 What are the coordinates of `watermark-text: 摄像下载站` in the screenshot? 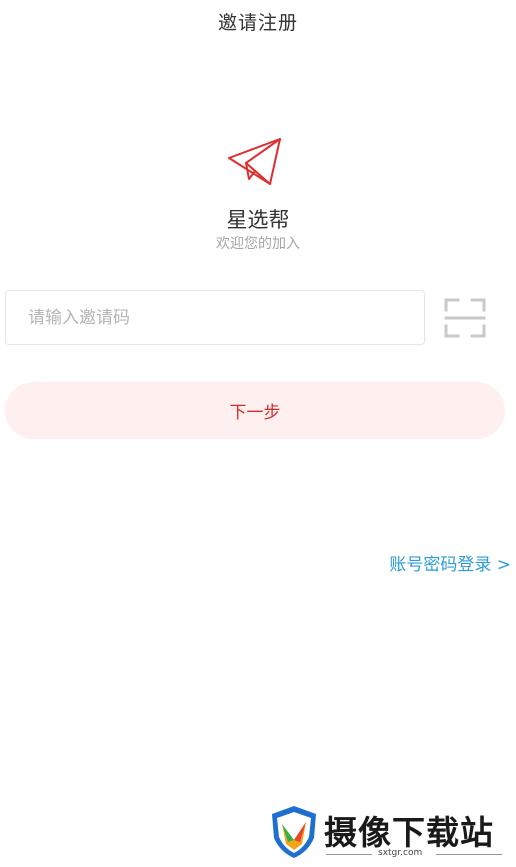 It's located at (409, 832).